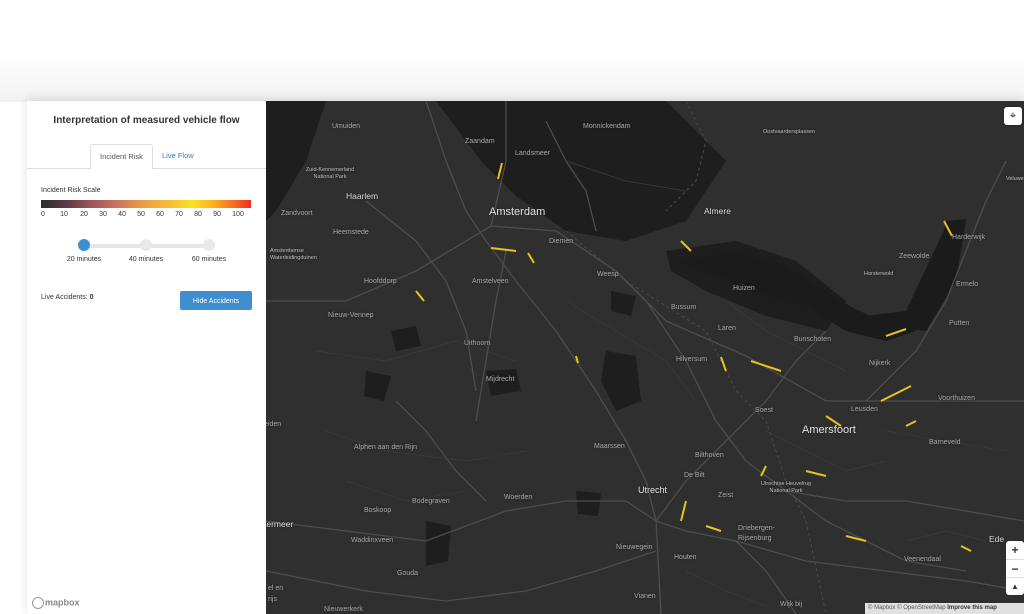  Describe the element at coordinates (62, 602) in the screenshot. I see `mapbox-logo-text: mapbox` at that location.